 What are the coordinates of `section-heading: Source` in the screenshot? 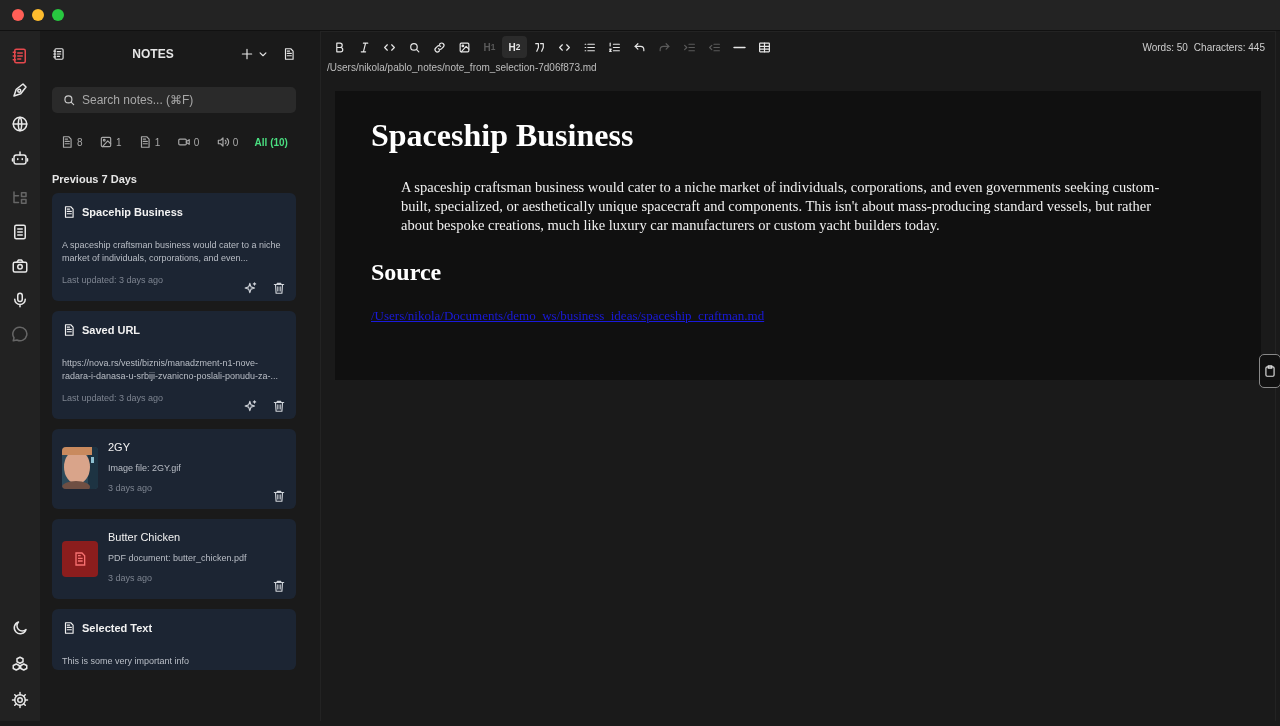 It's located at (407, 272).